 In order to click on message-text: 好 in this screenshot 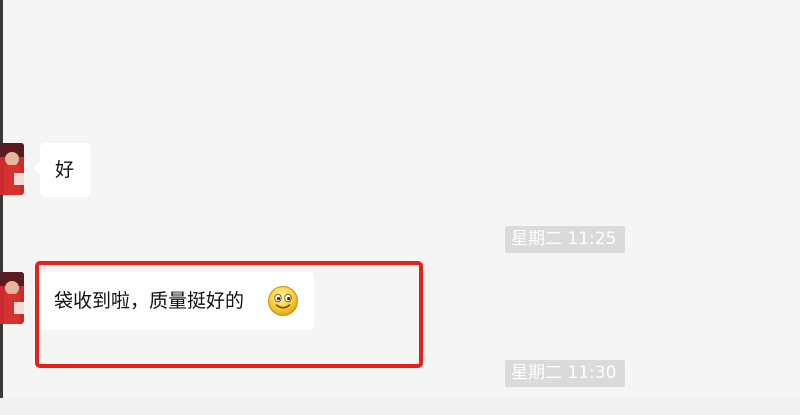, I will do `click(65, 170)`.